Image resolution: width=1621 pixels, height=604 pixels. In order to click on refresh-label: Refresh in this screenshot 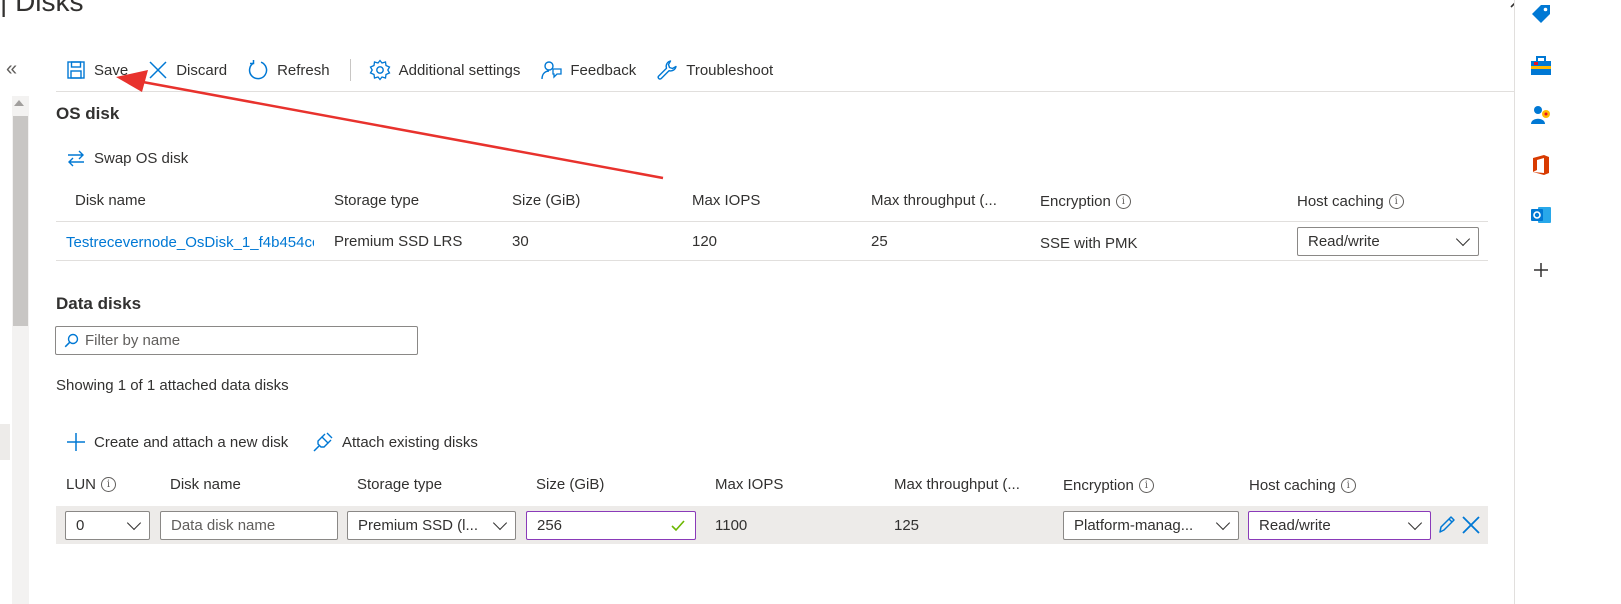, I will do `click(303, 70)`.